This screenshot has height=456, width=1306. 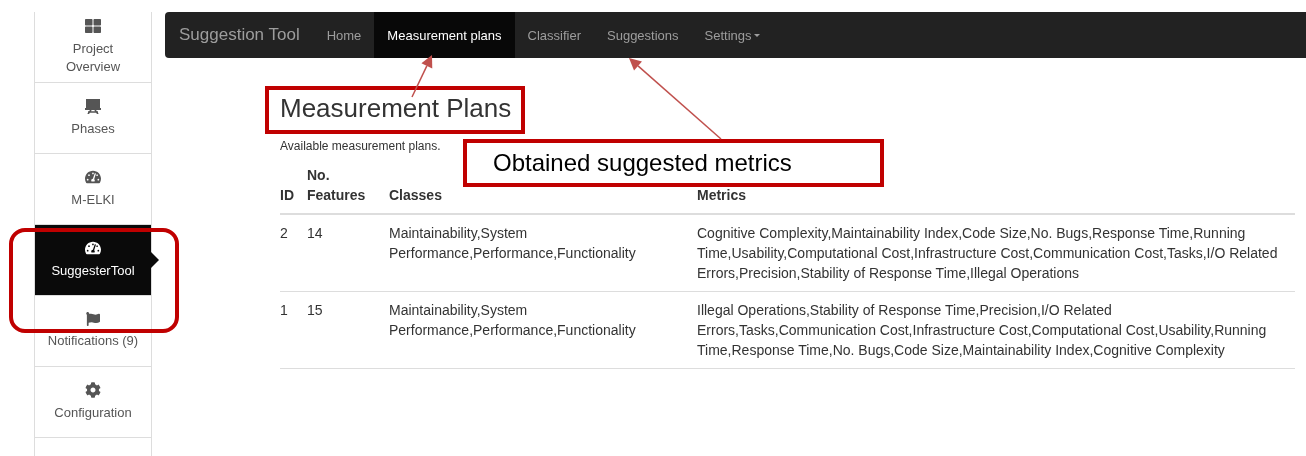 What do you see at coordinates (293, 330) in the screenshot?
I see `table-cell: 1` at bounding box center [293, 330].